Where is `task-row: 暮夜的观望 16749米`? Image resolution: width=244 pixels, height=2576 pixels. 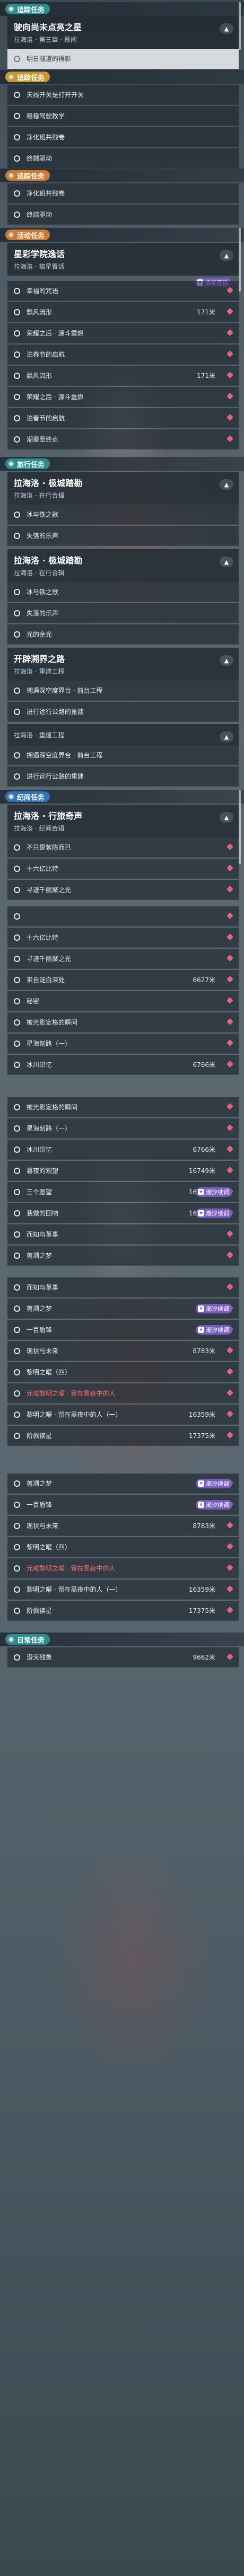
task-row: 暮夜的观望 16749米 is located at coordinates (123, 1171).